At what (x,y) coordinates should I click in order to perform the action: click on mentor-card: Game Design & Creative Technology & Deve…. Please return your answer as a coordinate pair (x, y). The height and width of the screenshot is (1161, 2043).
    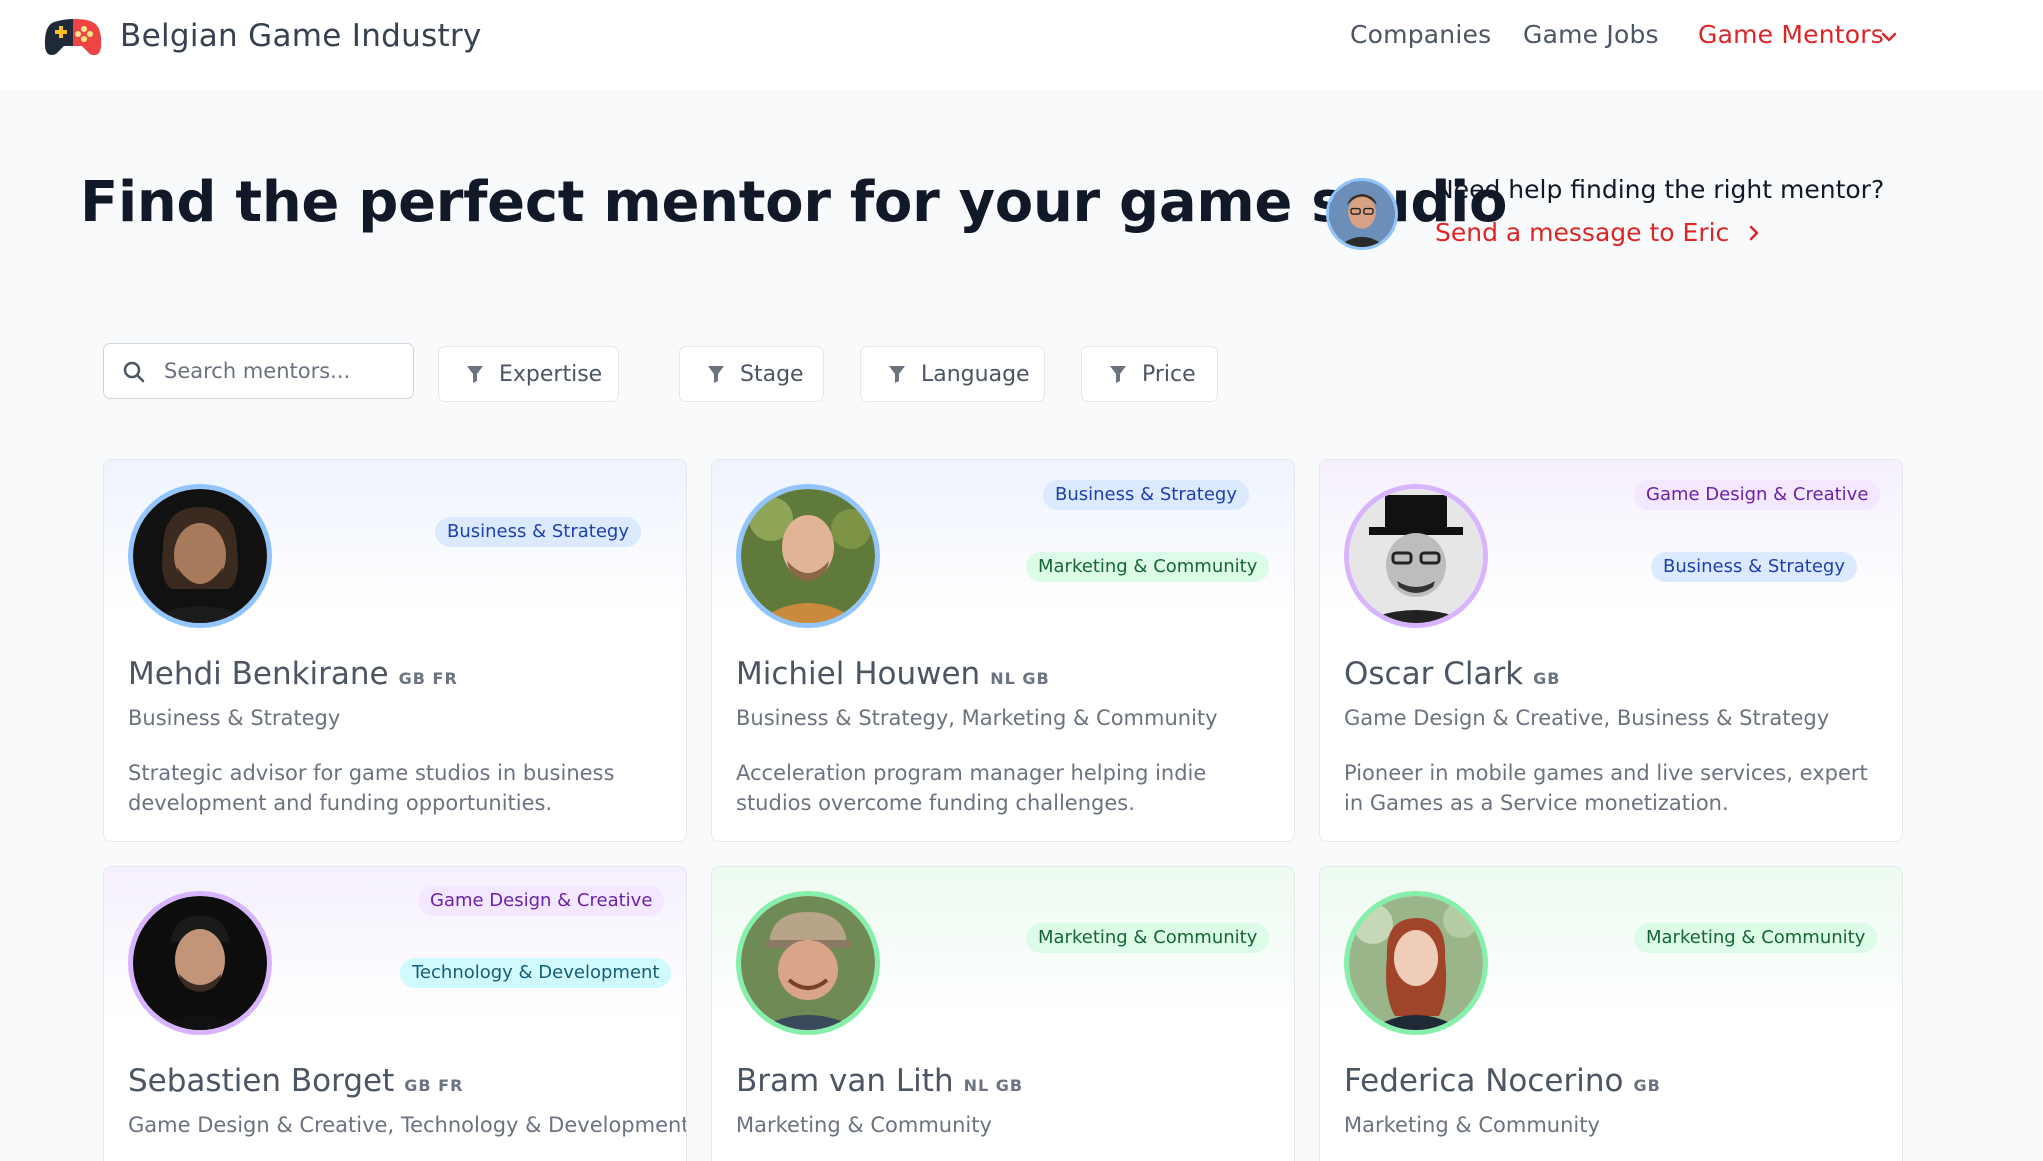
    Looking at the image, I should click on (395, 1013).